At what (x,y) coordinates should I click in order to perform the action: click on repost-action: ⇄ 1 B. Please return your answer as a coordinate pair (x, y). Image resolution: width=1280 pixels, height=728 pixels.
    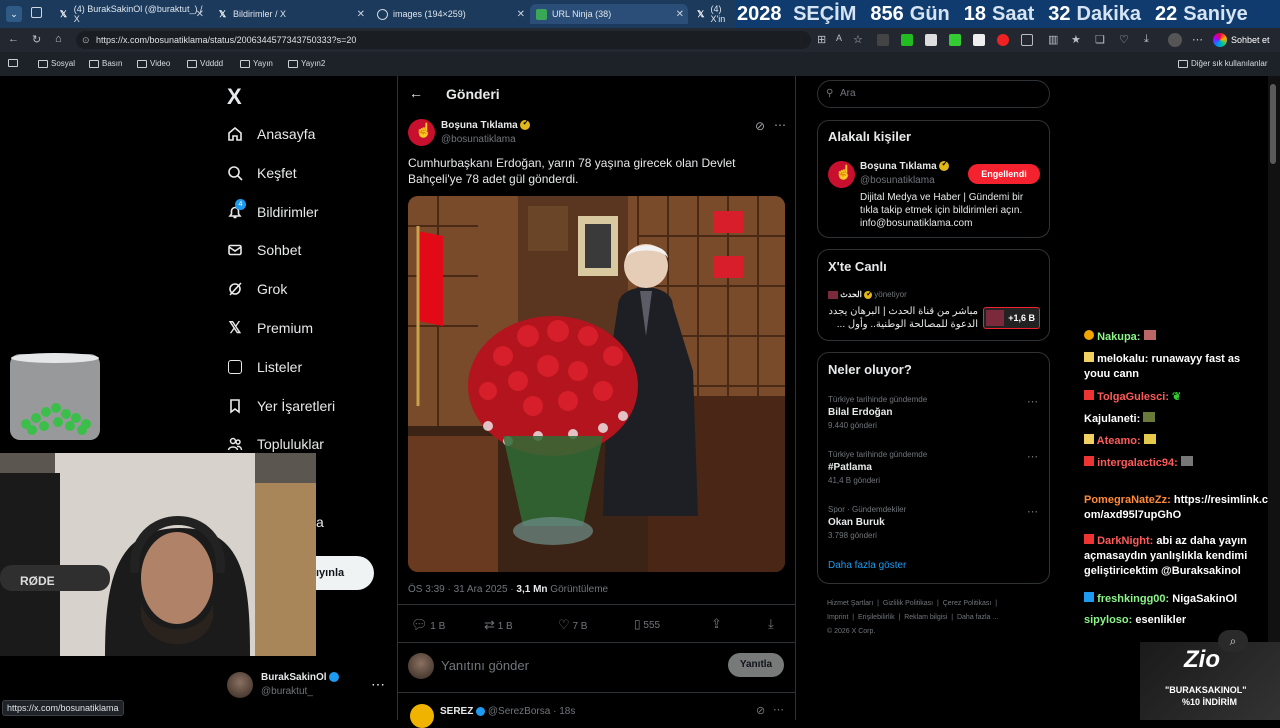
    Looking at the image, I should click on (498, 625).